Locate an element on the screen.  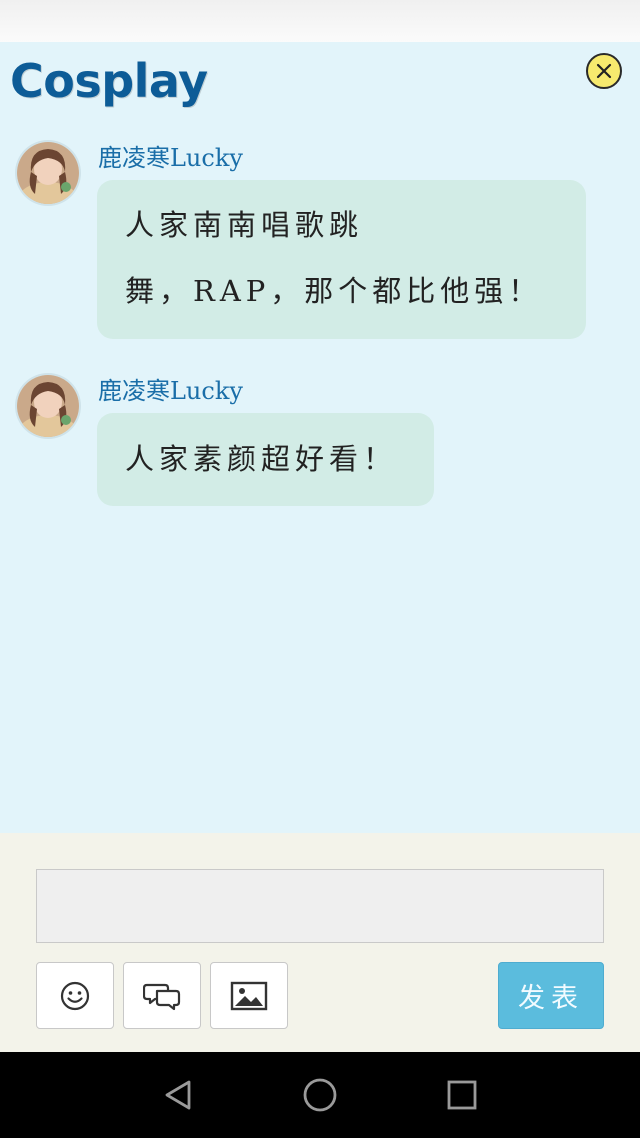
chat-bubbles-icon is located at coordinates (162, 996).